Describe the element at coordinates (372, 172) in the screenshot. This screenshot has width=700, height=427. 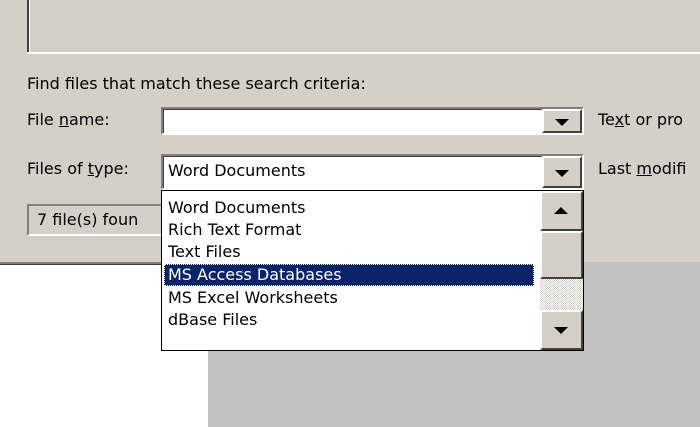
I see `files-of-type-combo: Word Documents` at that location.